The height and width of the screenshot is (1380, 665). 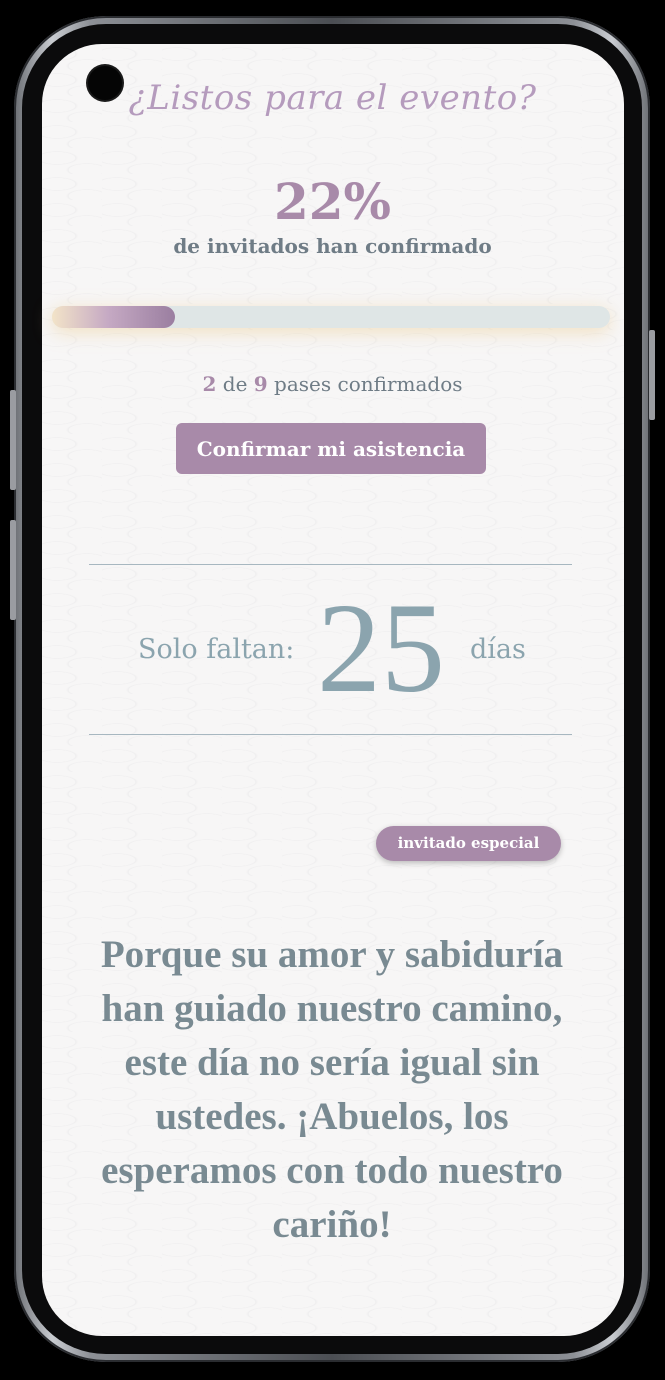 I want to click on volume-down-button, so click(x=13, y=570).